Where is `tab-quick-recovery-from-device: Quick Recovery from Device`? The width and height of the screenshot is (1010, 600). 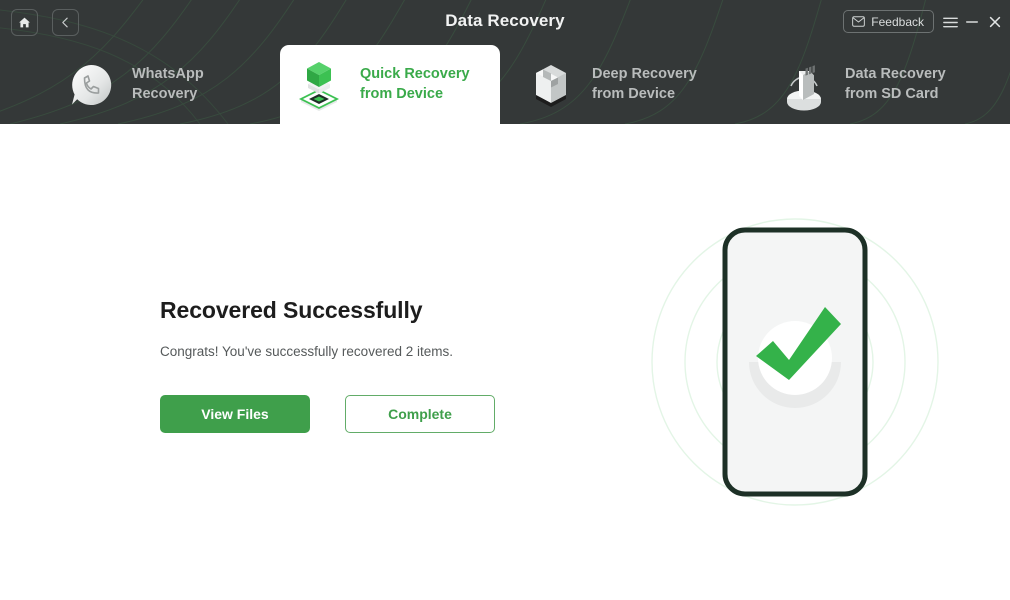 tab-quick-recovery-from-device: Quick Recovery from Device is located at coordinates (390, 84).